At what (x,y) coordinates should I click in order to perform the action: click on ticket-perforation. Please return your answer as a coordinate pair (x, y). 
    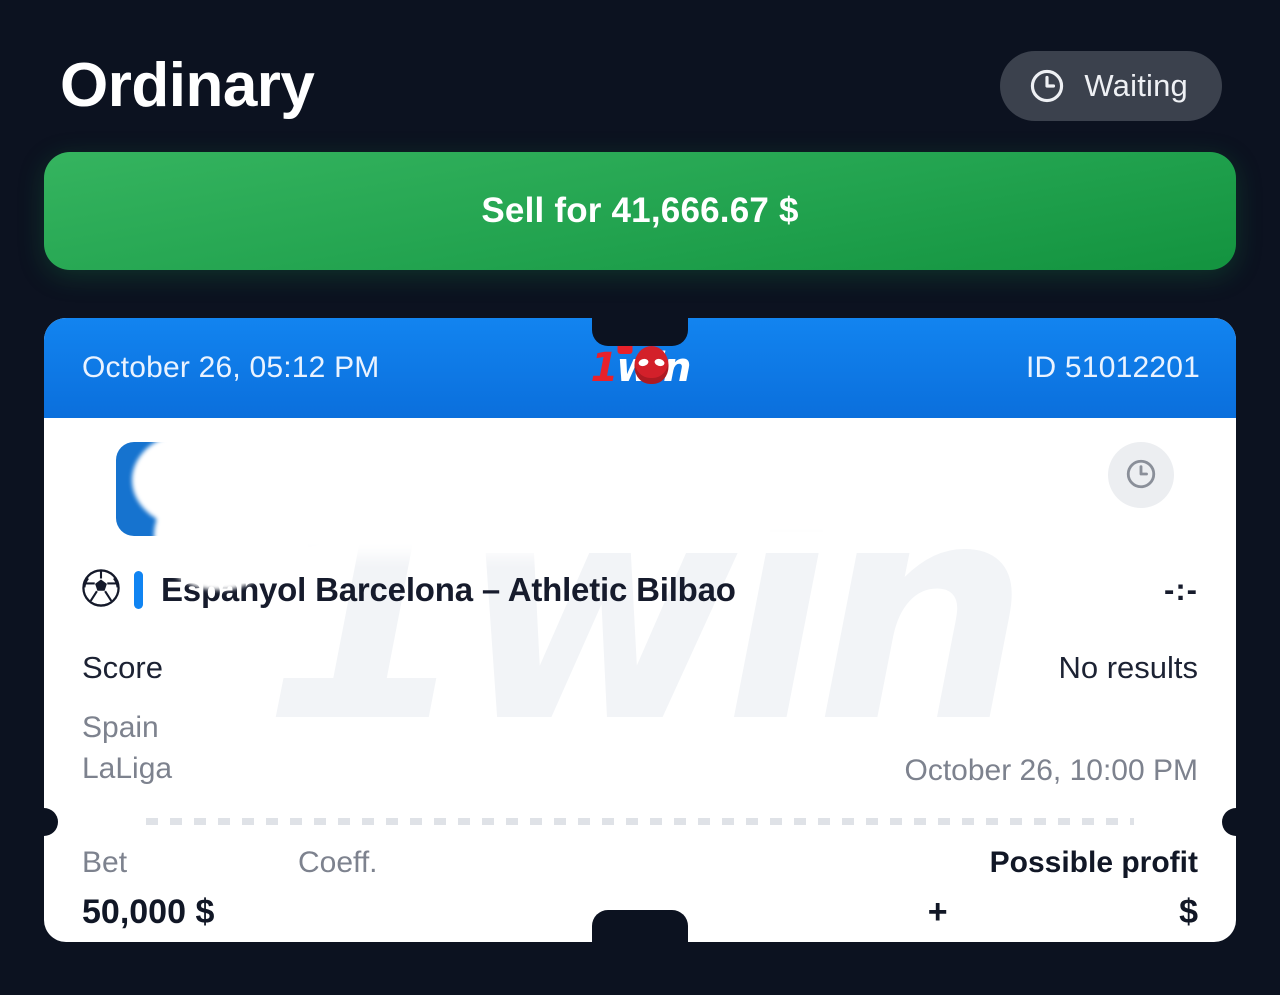
    Looking at the image, I should click on (640, 822).